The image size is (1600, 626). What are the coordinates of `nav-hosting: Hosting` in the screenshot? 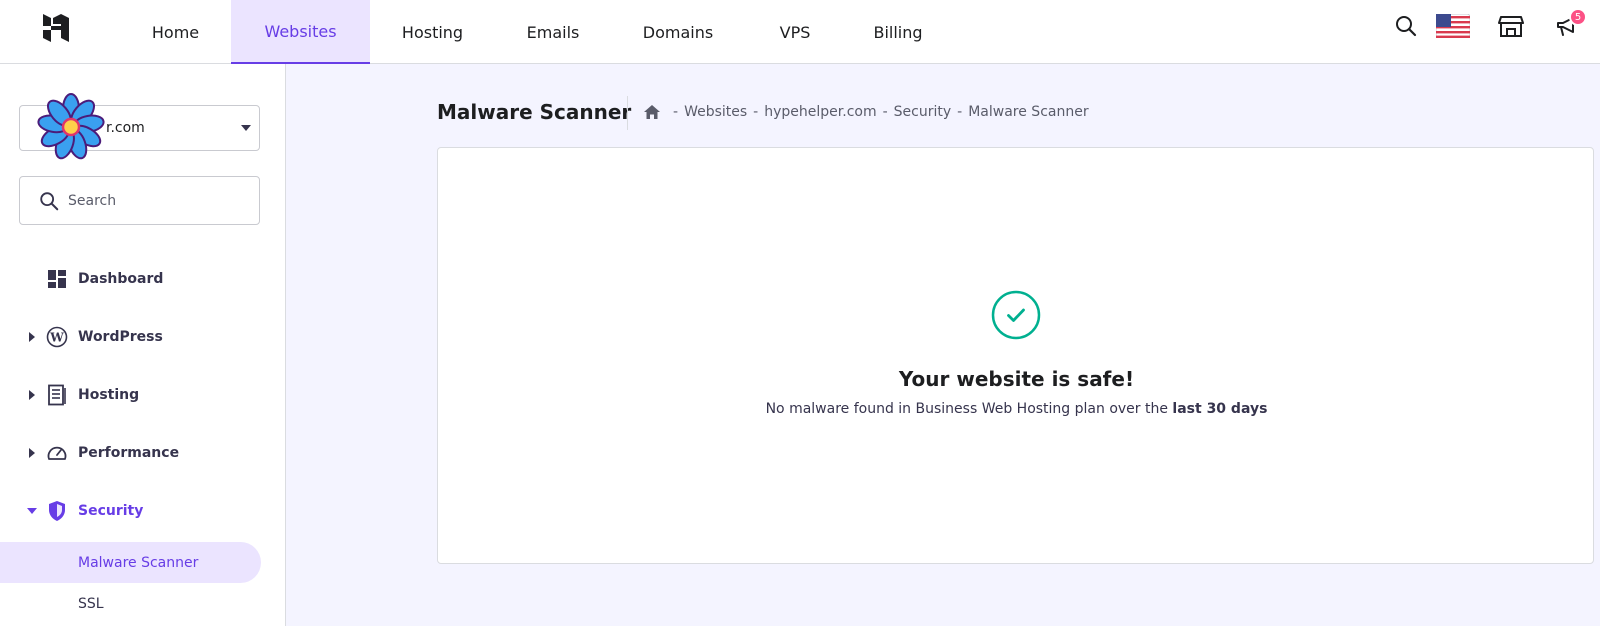 It's located at (432, 32).